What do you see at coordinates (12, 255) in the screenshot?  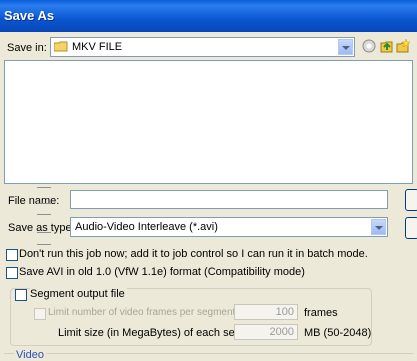 I see `dont-run-checkbox` at bounding box center [12, 255].